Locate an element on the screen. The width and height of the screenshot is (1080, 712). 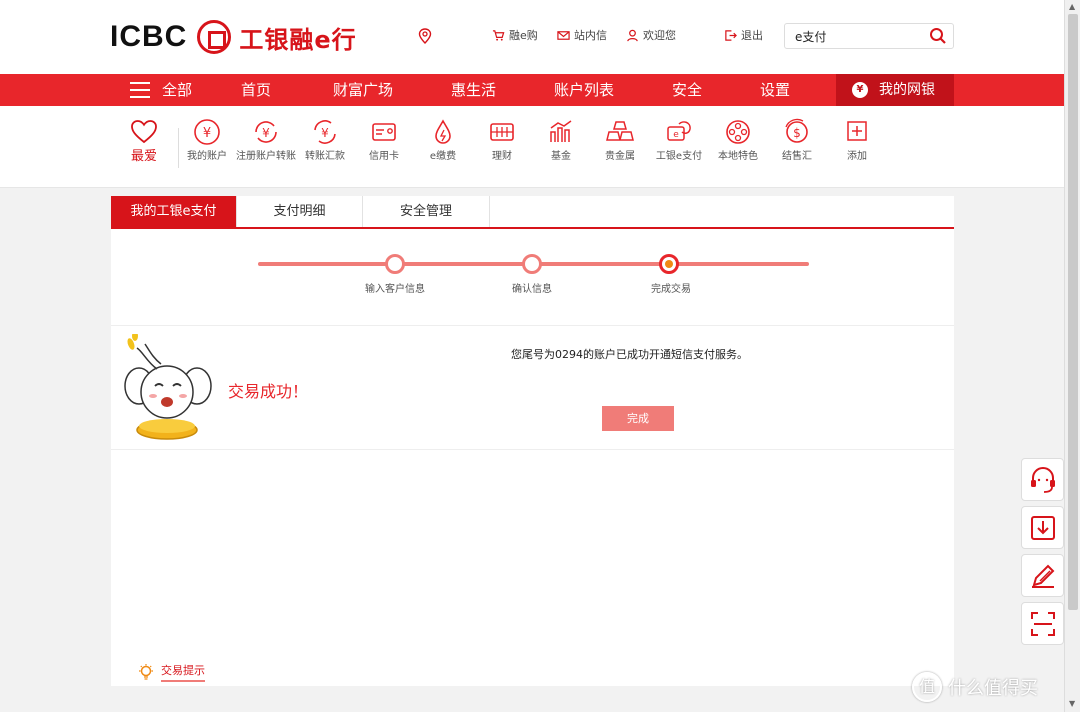
nav-logout-label: 退出 is located at coordinates (752, 35).